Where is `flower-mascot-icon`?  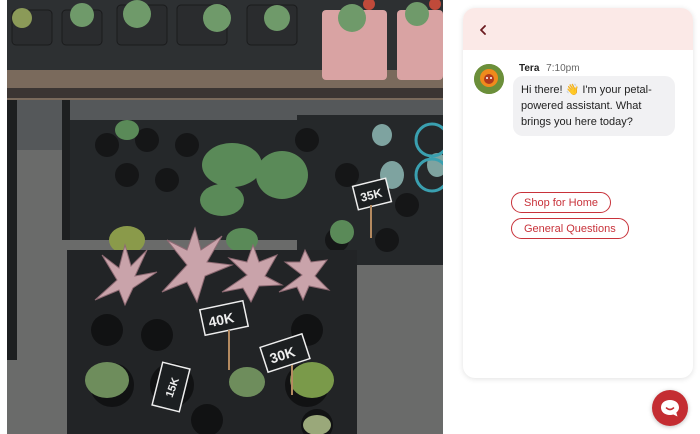 flower-mascot-icon is located at coordinates (489, 79).